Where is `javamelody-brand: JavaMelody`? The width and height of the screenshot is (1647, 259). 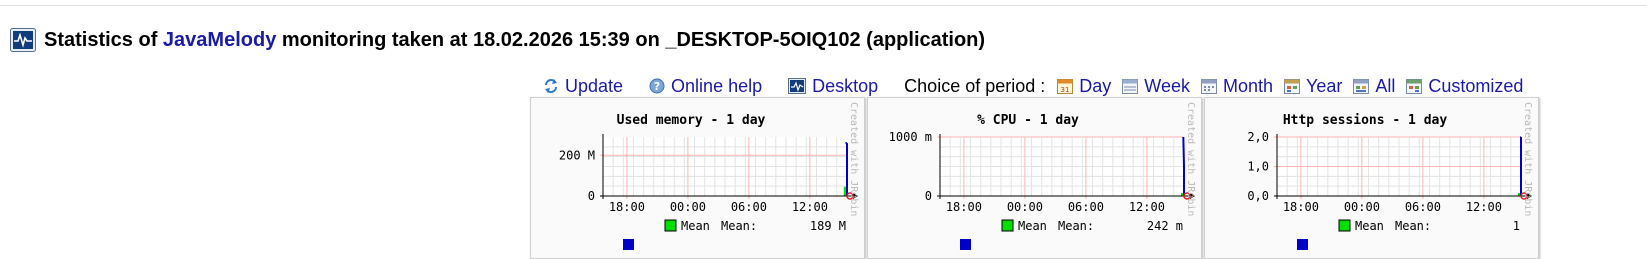
javamelody-brand: JavaMelody is located at coordinates (219, 39).